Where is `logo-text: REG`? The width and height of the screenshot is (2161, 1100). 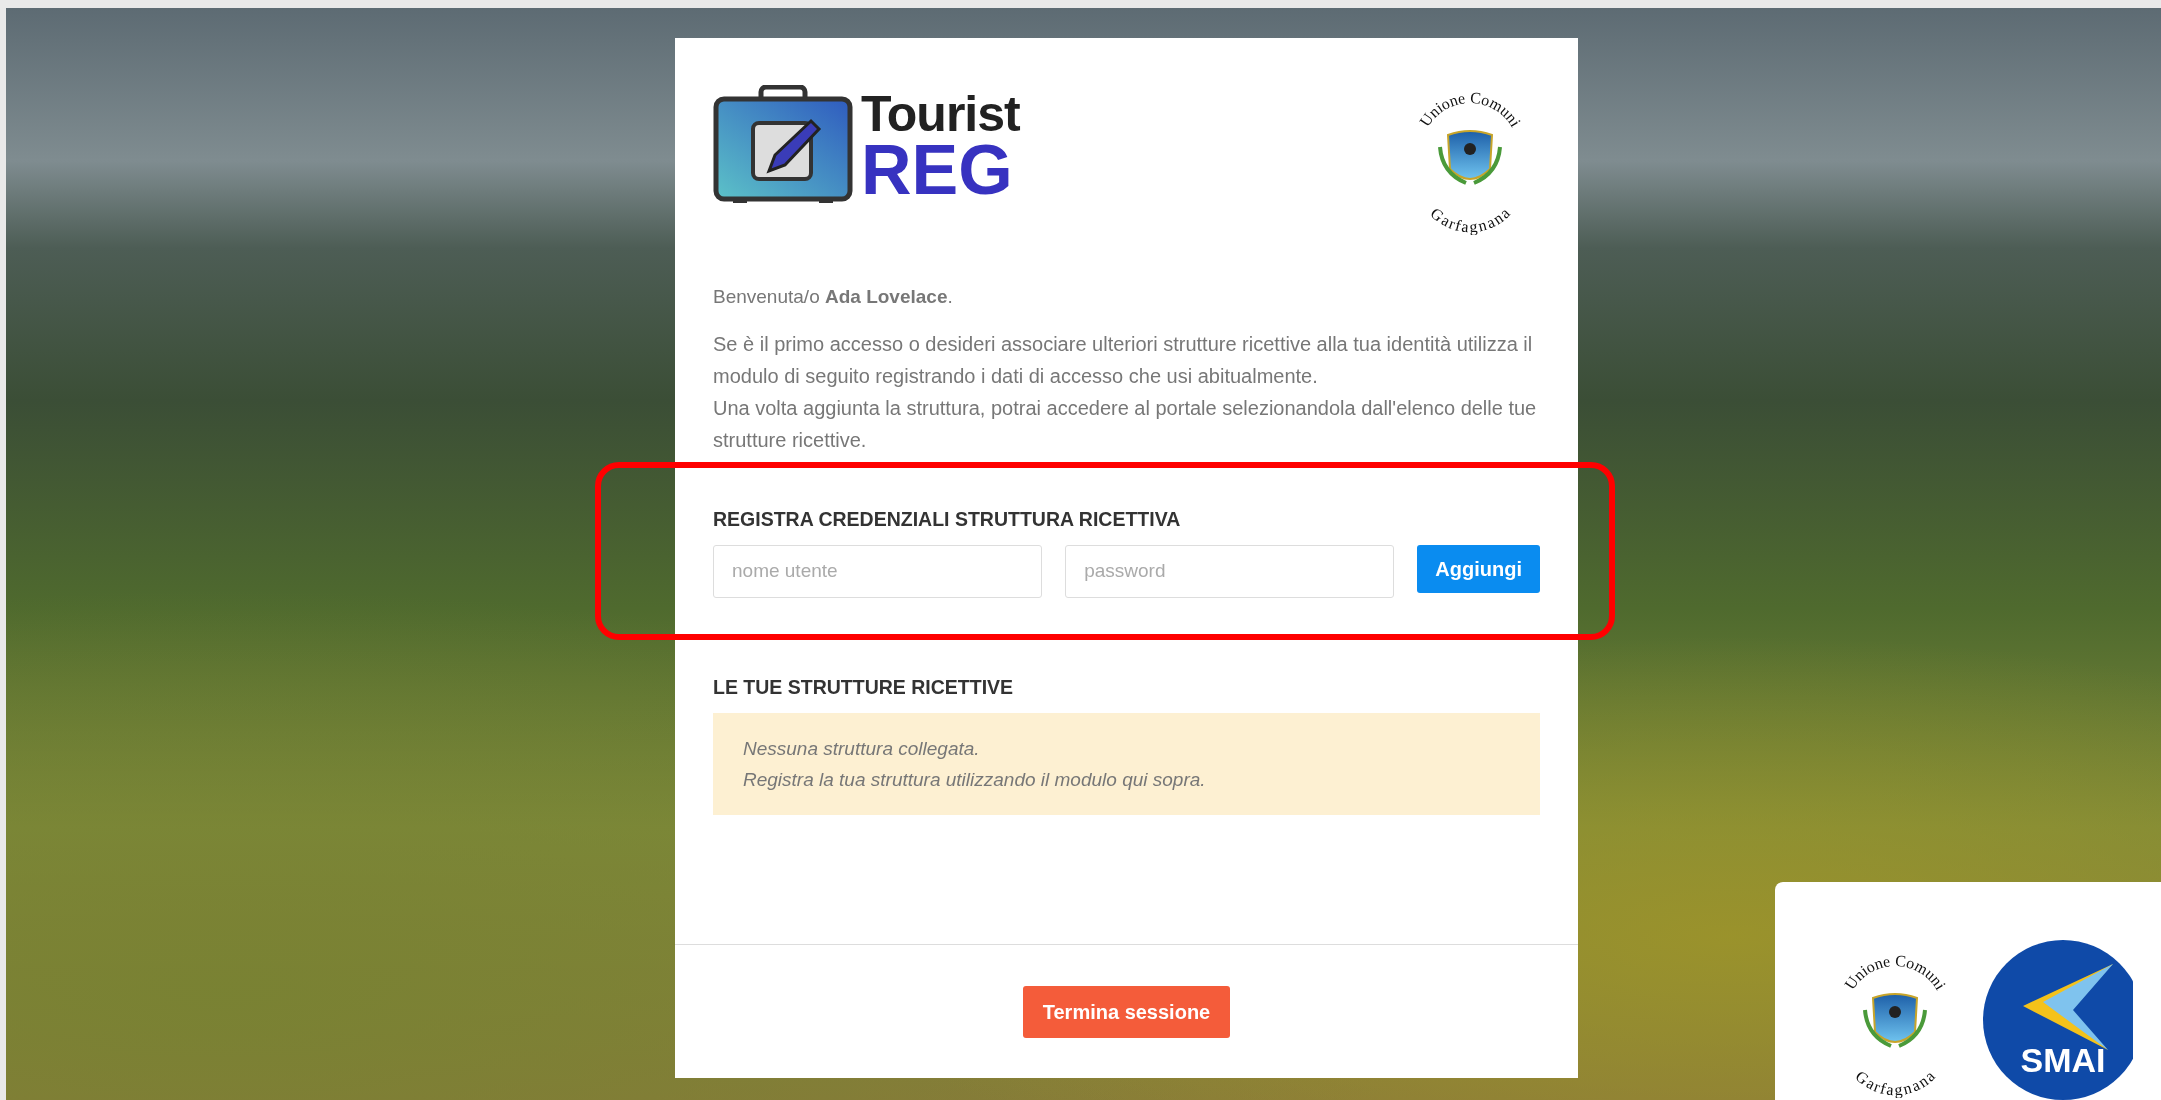
logo-text: REG is located at coordinates (937, 170).